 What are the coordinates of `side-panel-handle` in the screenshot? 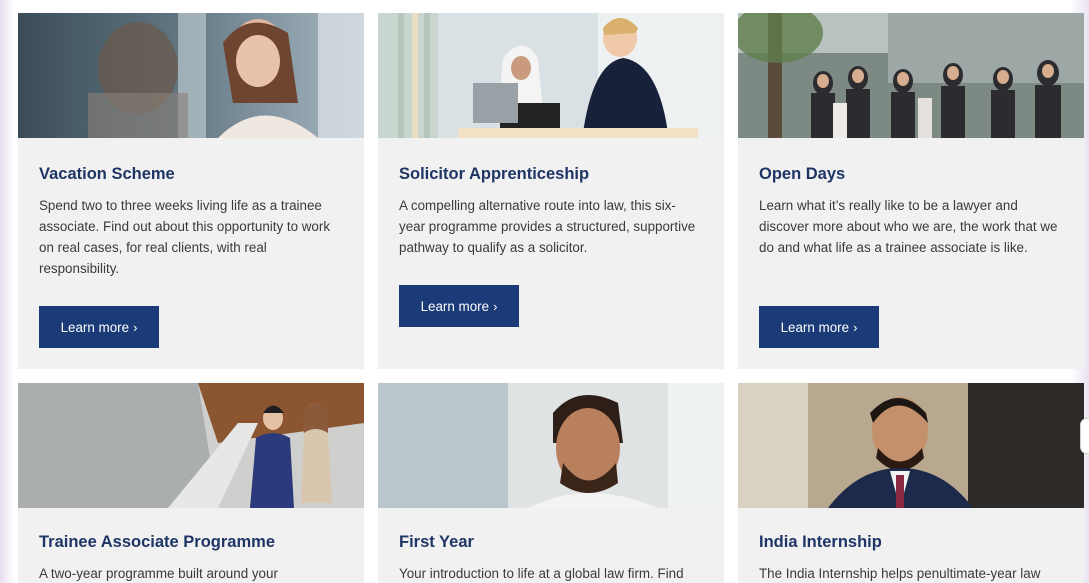 It's located at (1084, 436).